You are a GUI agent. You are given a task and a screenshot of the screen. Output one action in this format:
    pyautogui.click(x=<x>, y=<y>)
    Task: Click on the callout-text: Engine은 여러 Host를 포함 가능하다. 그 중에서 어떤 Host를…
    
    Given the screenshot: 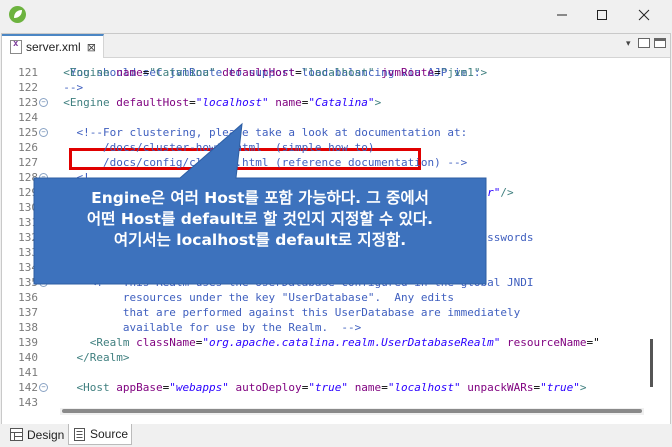 What is the action you would take?
    pyautogui.click(x=260, y=219)
    